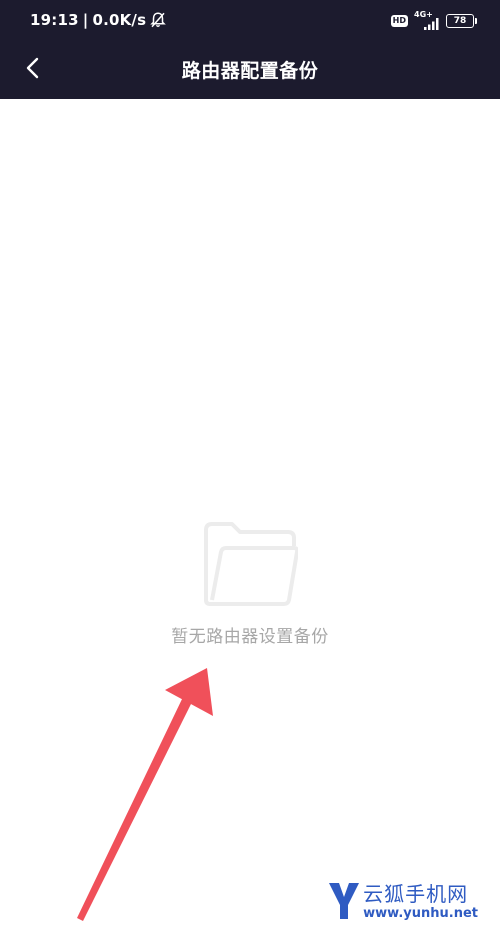  I want to click on signal-icon, so click(431, 24).